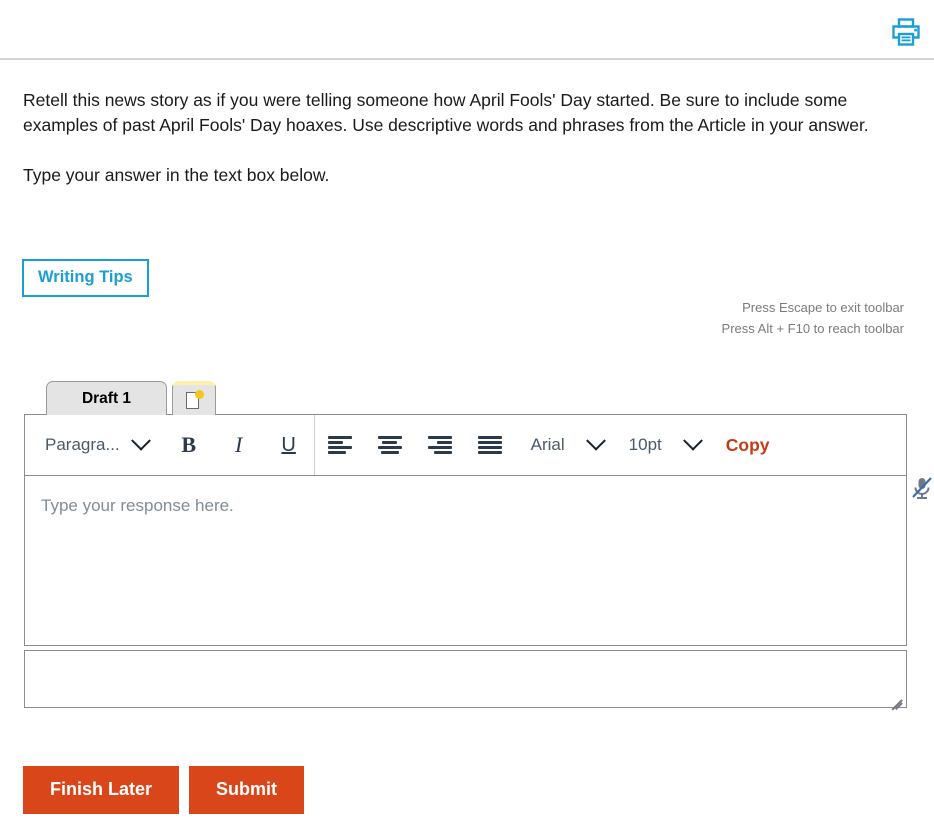 Image resolution: width=934 pixels, height=829 pixels. I want to click on copy-button: Copy, so click(748, 445).